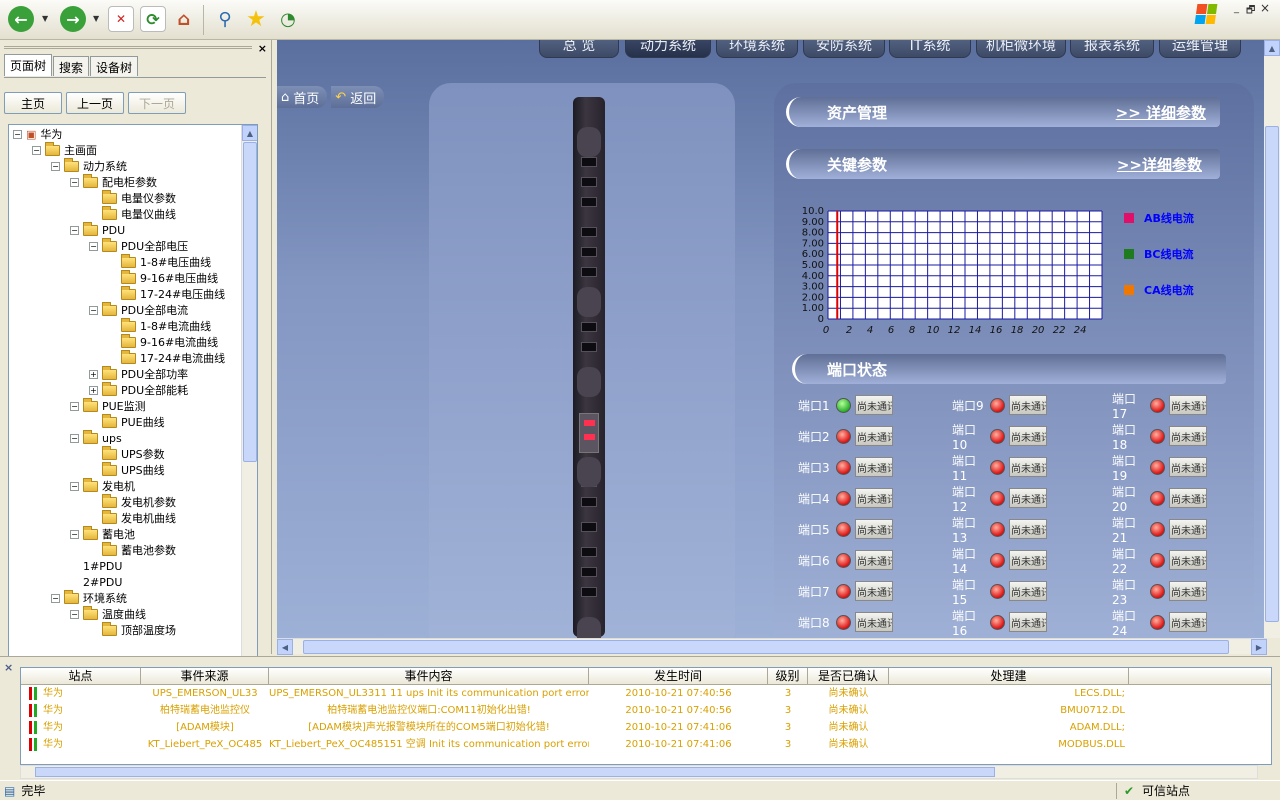  What do you see at coordinates (132, 517) in the screenshot?
I see `tree-item: 发电机曲线` at bounding box center [132, 517].